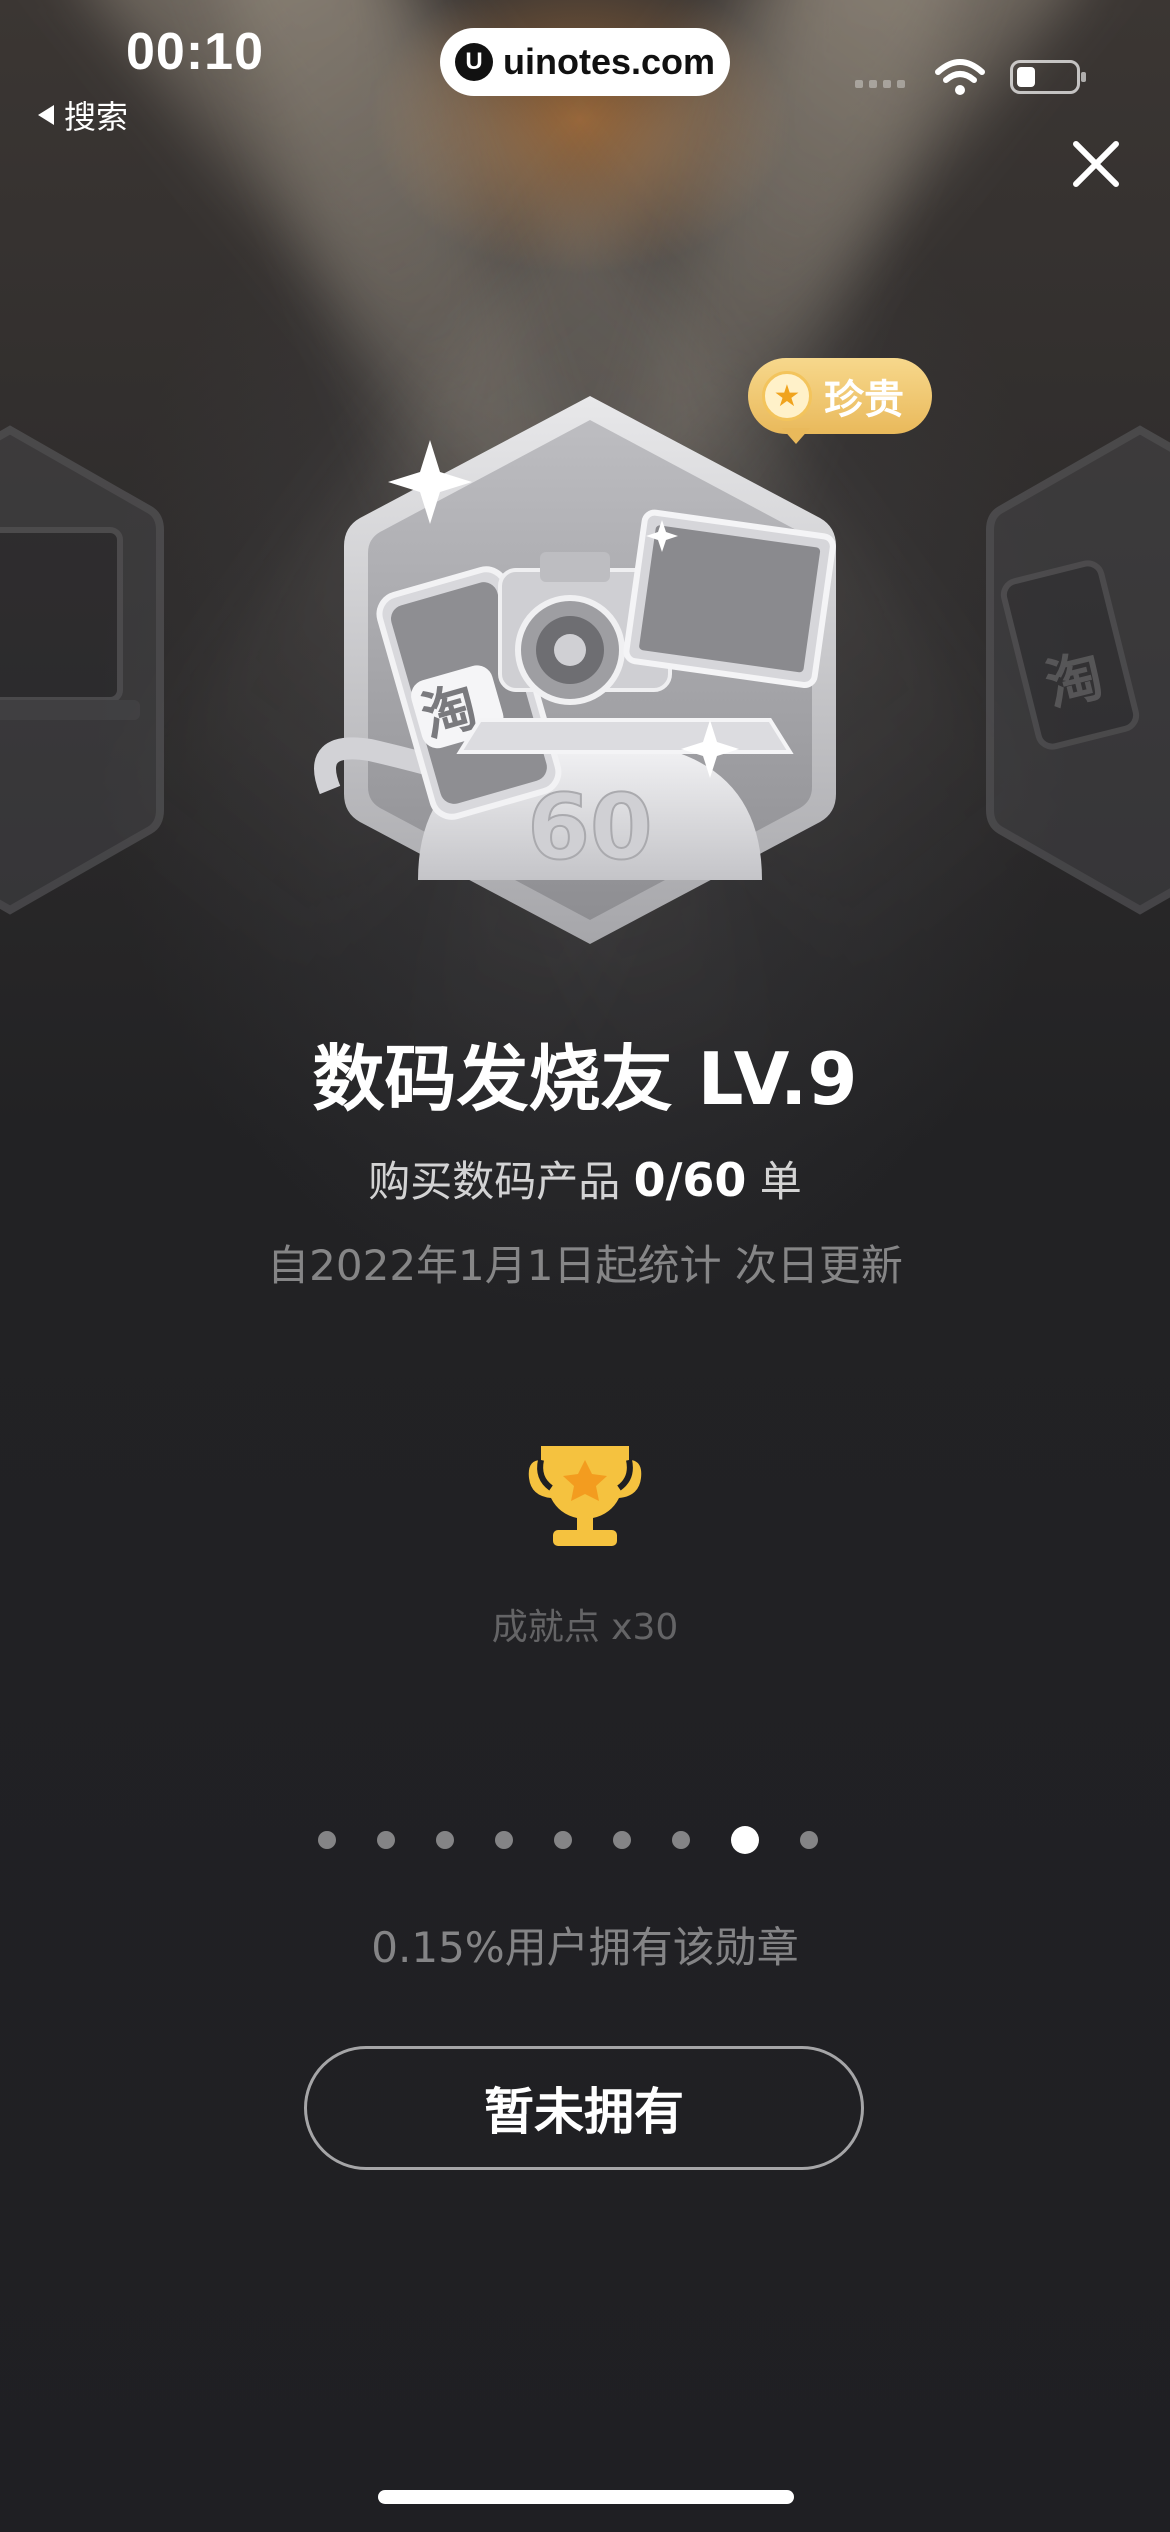 The image size is (1170, 2532). I want to click on previous-badge-thumbnail, so click(85, 670).